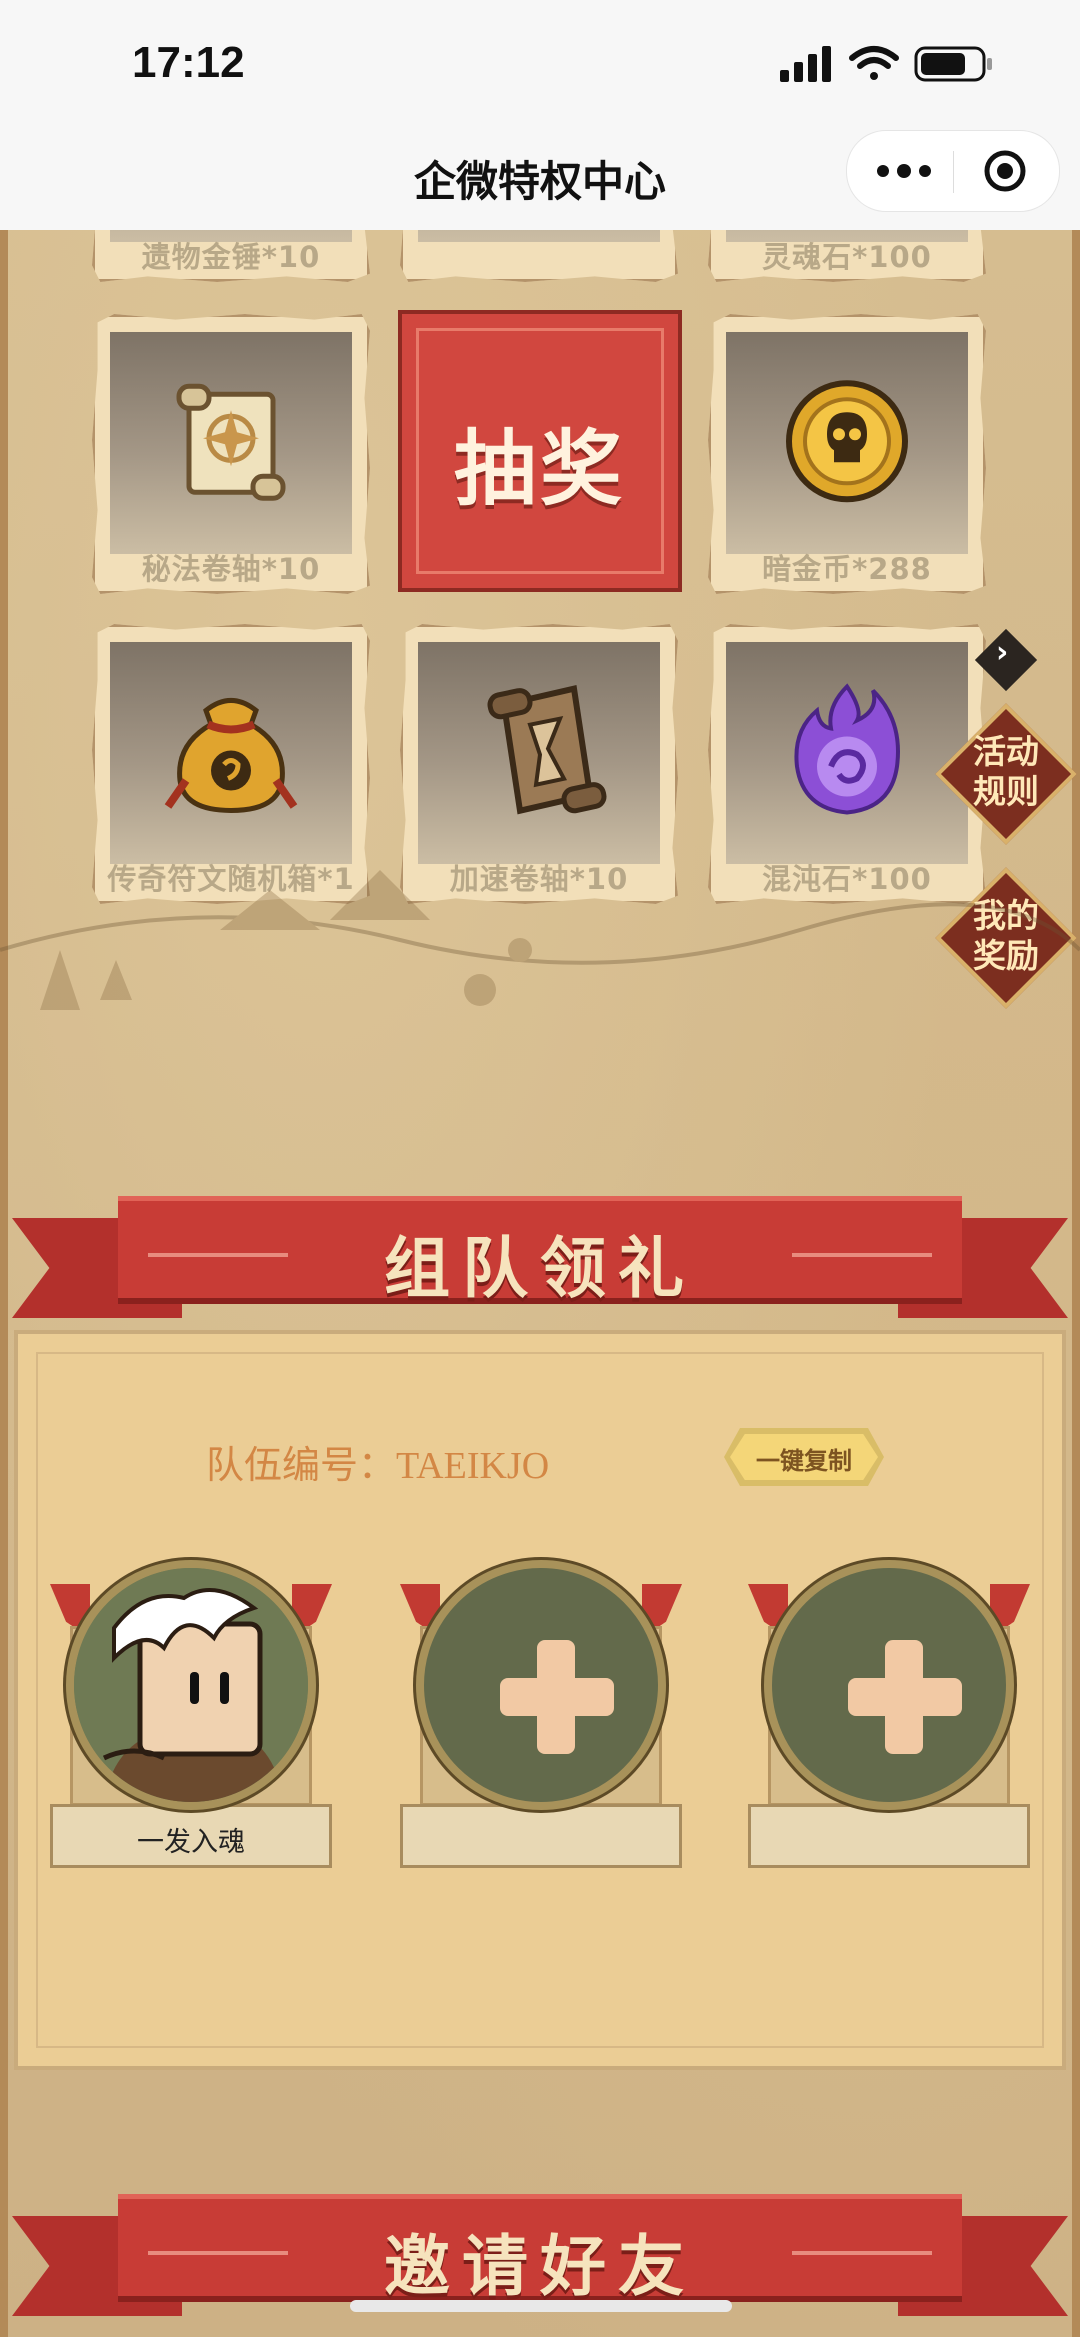  I want to click on chevron-right-icon: ›, so click(1002, 653).